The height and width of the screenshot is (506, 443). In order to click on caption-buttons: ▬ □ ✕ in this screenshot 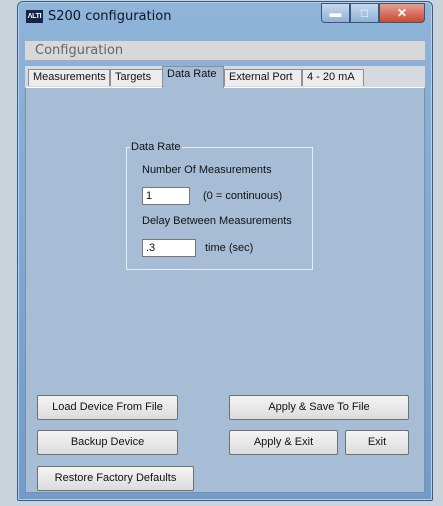, I will do `click(373, 13)`.